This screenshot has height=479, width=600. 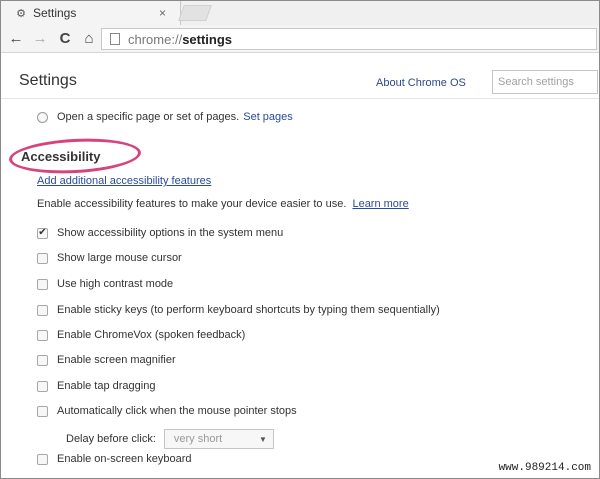 What do you see at coordinates (195, 13) in the screenshot?
I see `new-tab-button` at bounding box center [195, 13].